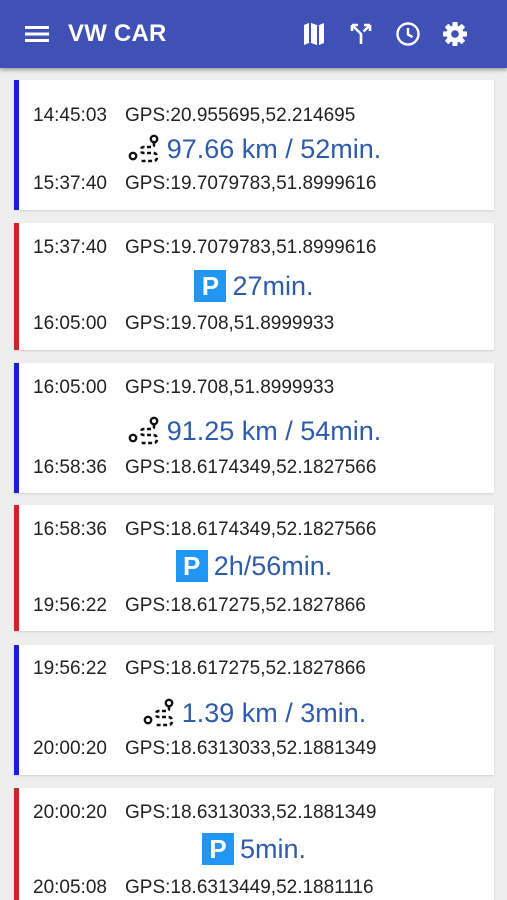 The image size is (507, 900). What do you see at coordinates (70, 529) in the screenshot?
I see `start-time: 16:58:36` at bounding box center [70, 529].